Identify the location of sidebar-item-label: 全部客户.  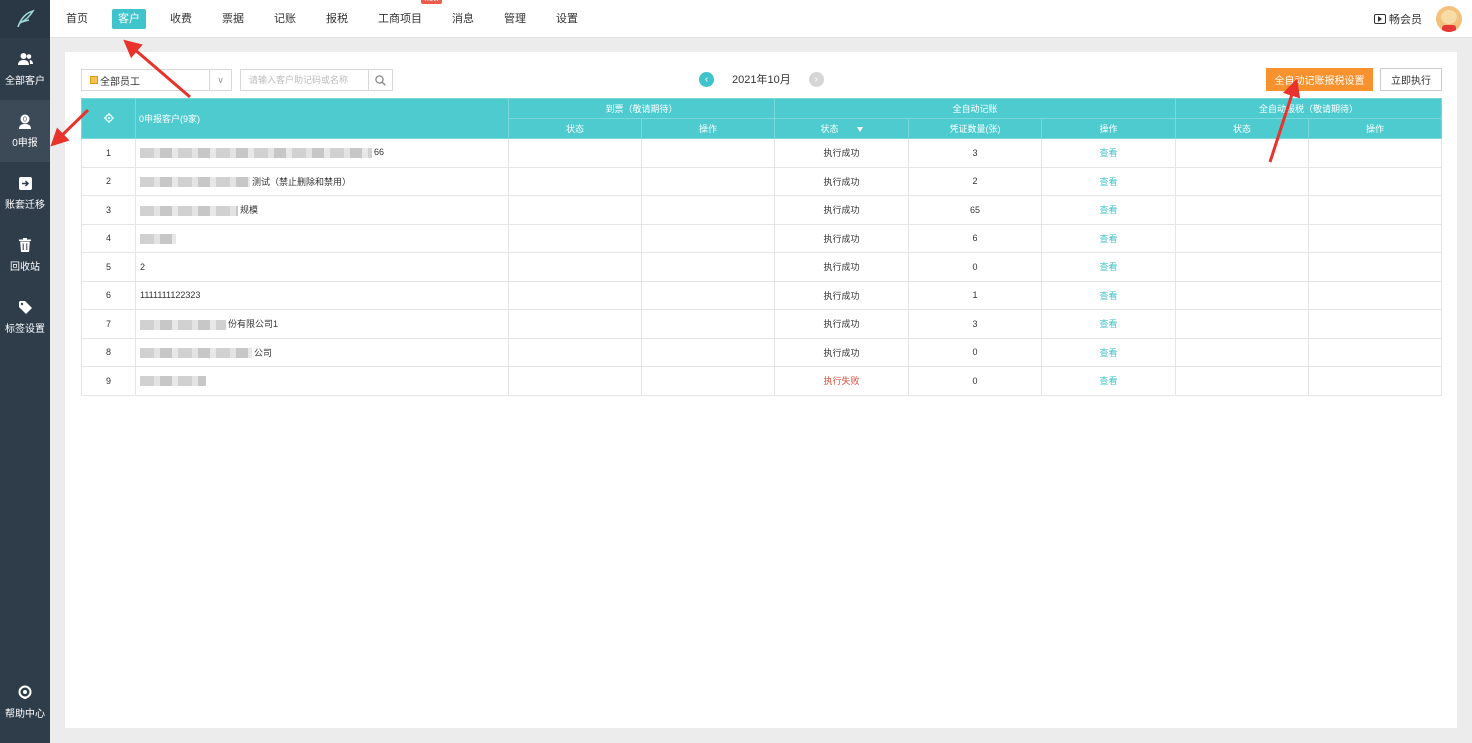
(25, 81).